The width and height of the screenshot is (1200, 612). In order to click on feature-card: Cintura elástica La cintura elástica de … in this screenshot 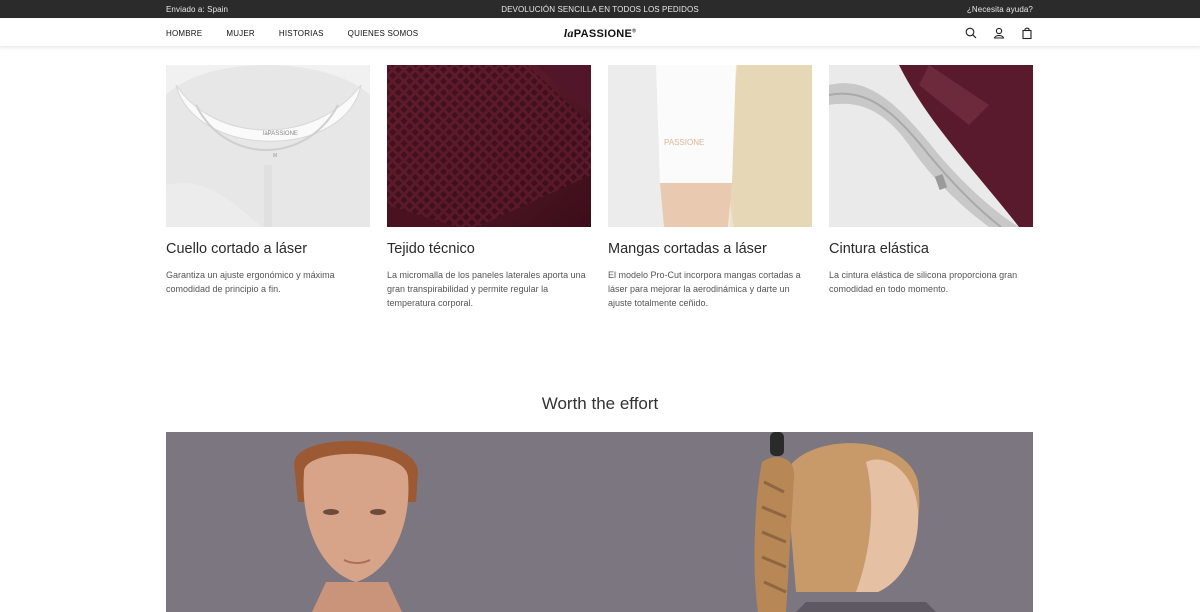, I will do `click(931, 179)`.